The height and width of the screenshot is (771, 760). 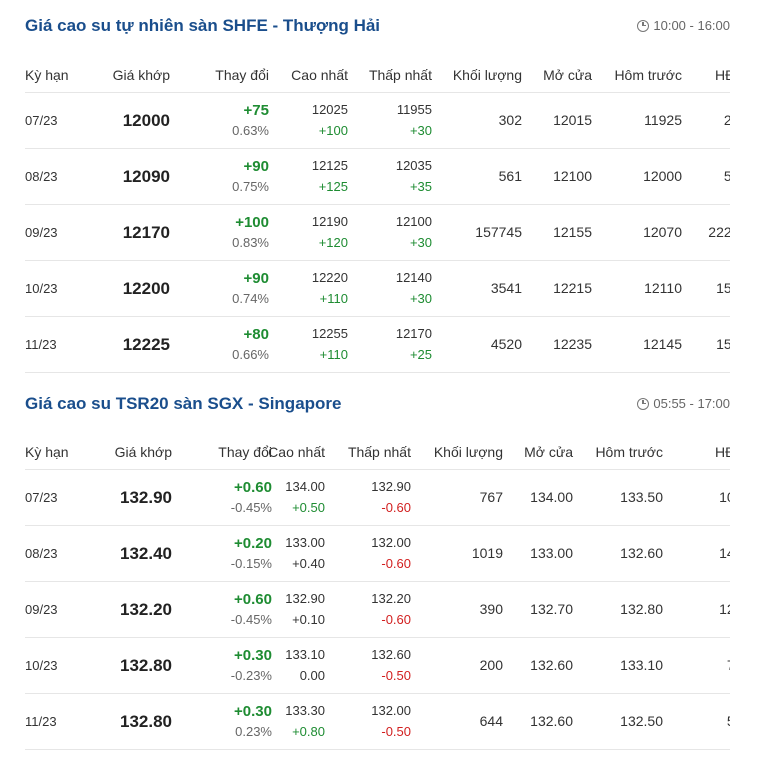 What do you see at coordinates (414, 109) in the screenshot?
I see `low-price: 11955` at bounding box center [414, 109].